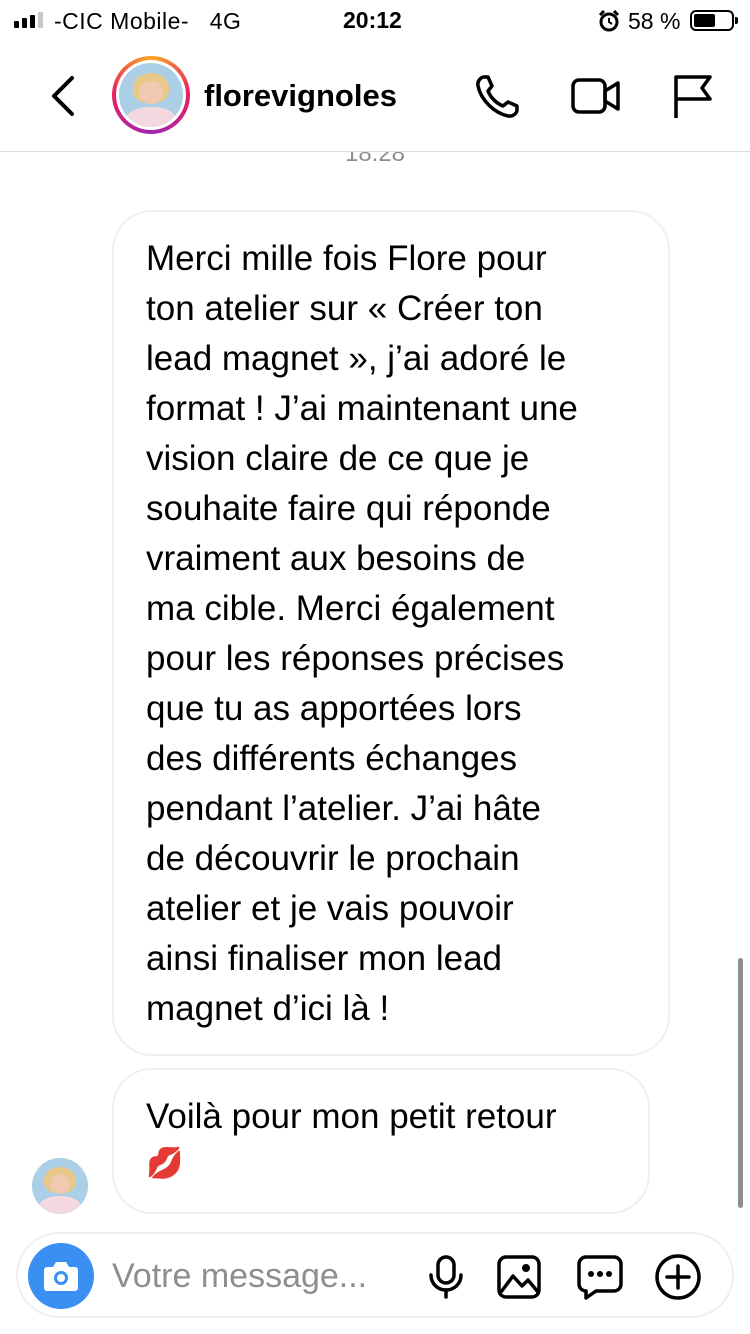 This screenshot has height=1334, width=750. I want to click on image-gallery-icon, so click(519, 1277).